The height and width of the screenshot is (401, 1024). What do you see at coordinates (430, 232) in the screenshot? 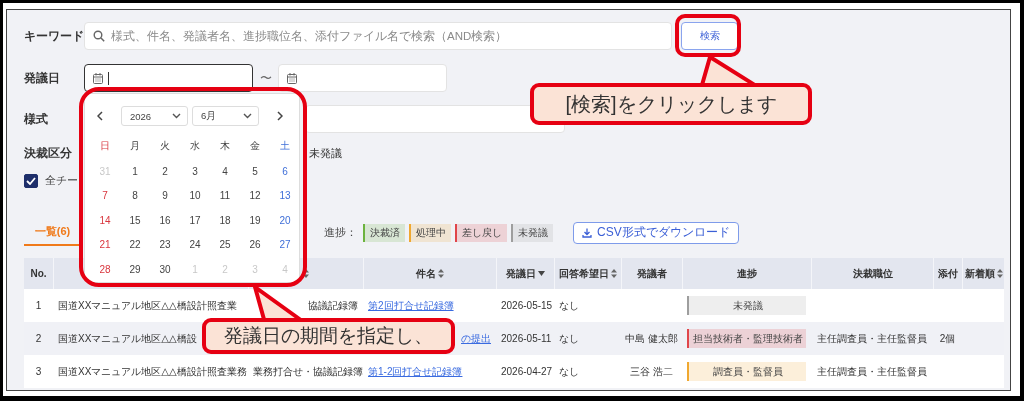
I see `legend-tag: 処理中` at bounding box center [430, 232].